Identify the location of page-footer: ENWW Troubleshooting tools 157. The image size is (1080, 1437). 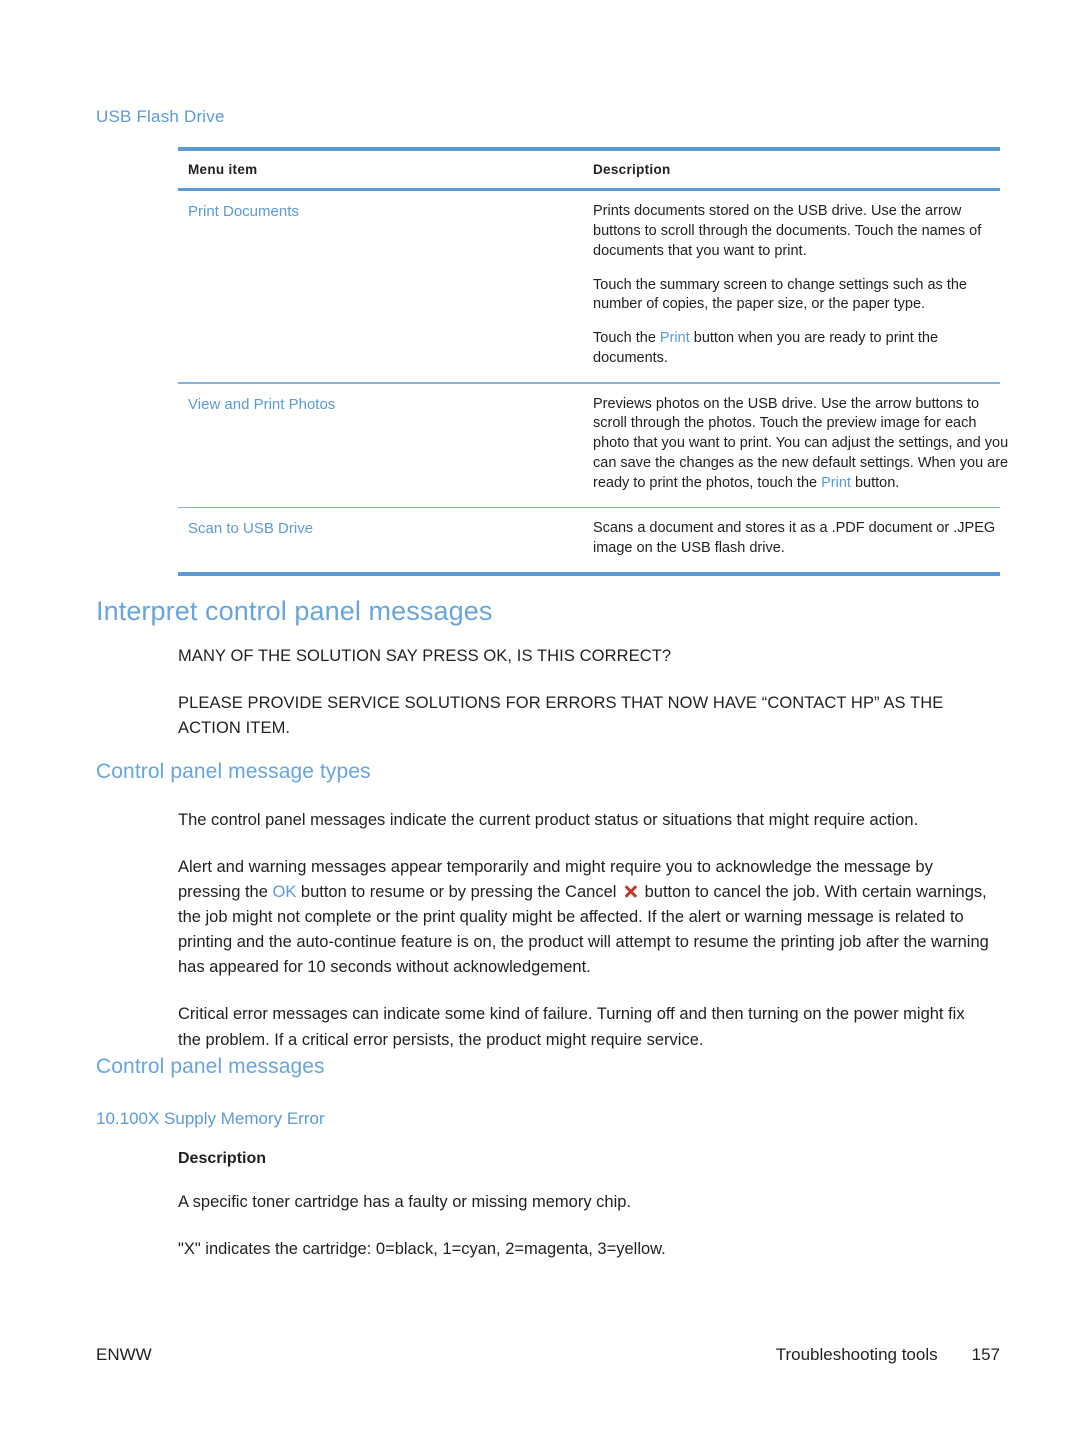
(548, 1355).